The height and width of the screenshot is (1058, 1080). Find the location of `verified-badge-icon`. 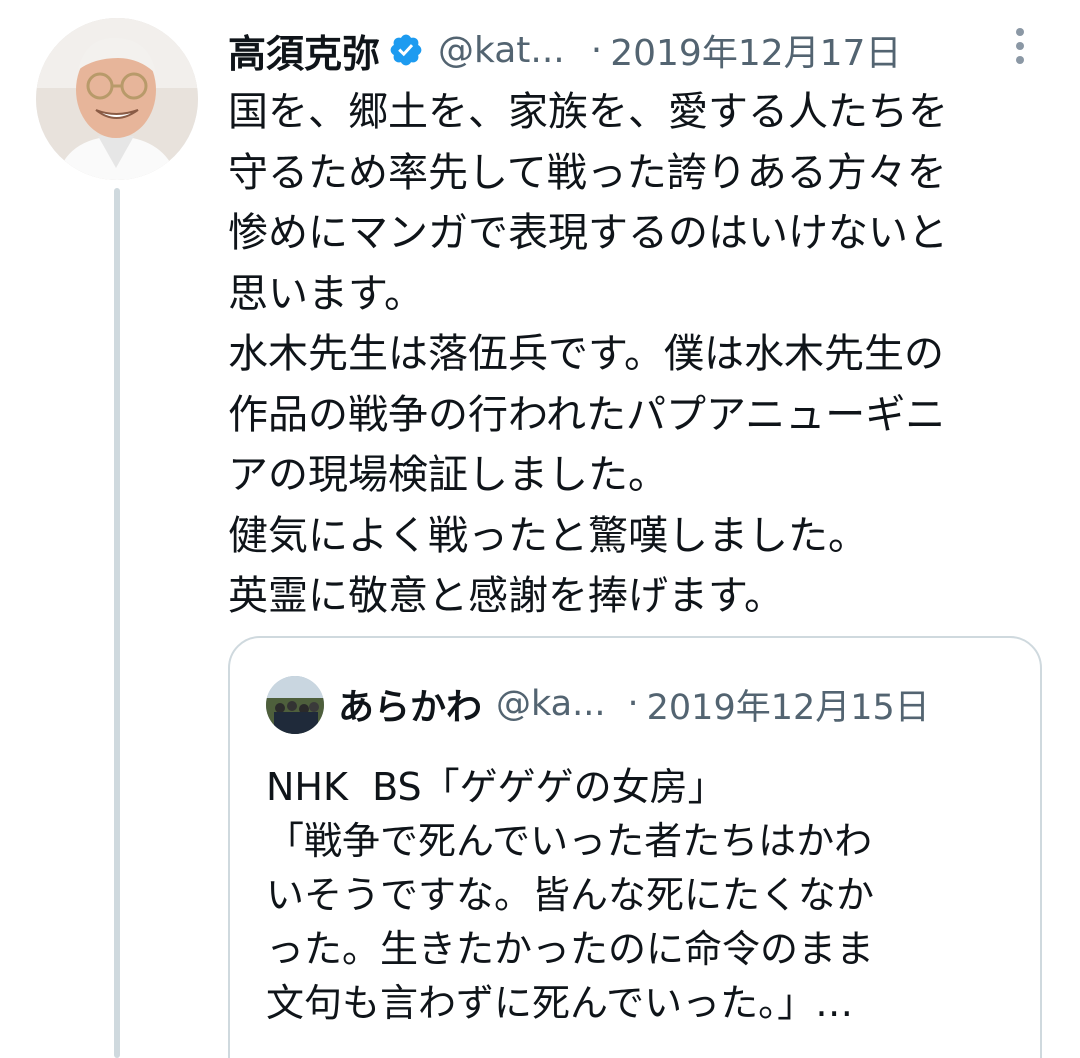

verified-badge-icon is located at coordinates (406, 50).